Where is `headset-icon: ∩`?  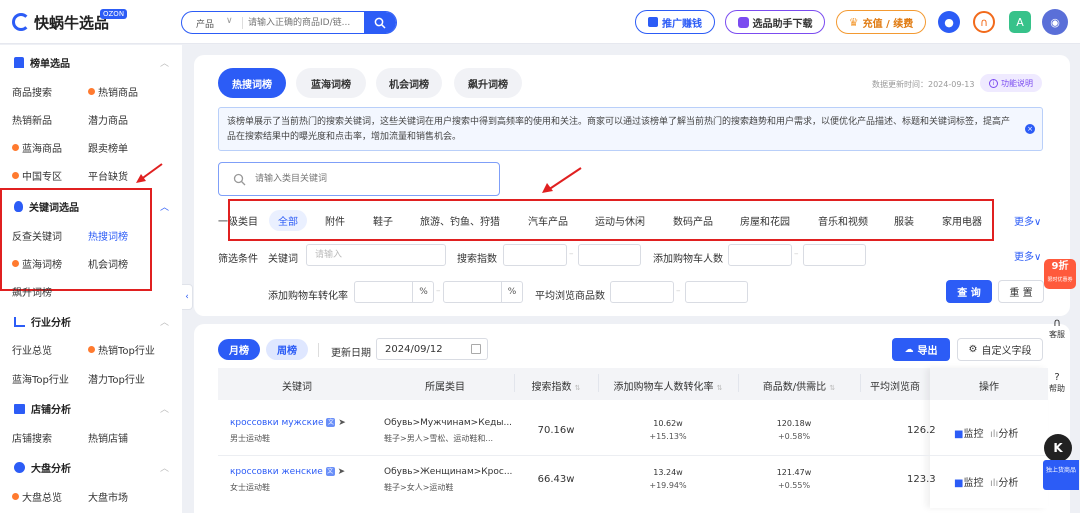 headset-icon: ∩ is located at coordinates (984, 22).